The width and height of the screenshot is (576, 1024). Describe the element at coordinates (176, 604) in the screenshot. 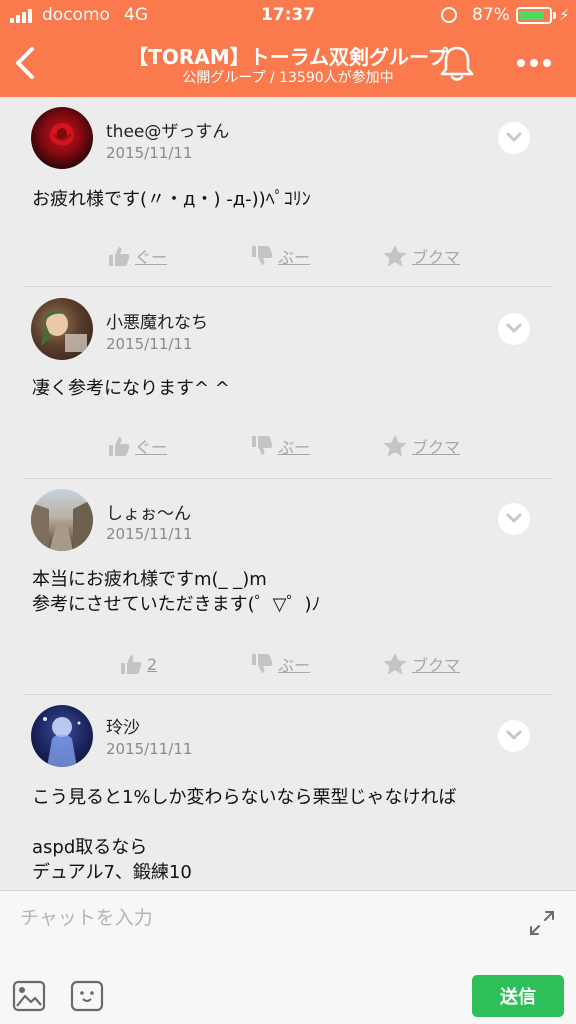

I see `comment-line: 参考にさせていただきます(゜▽゜)ﾉ` at that location.